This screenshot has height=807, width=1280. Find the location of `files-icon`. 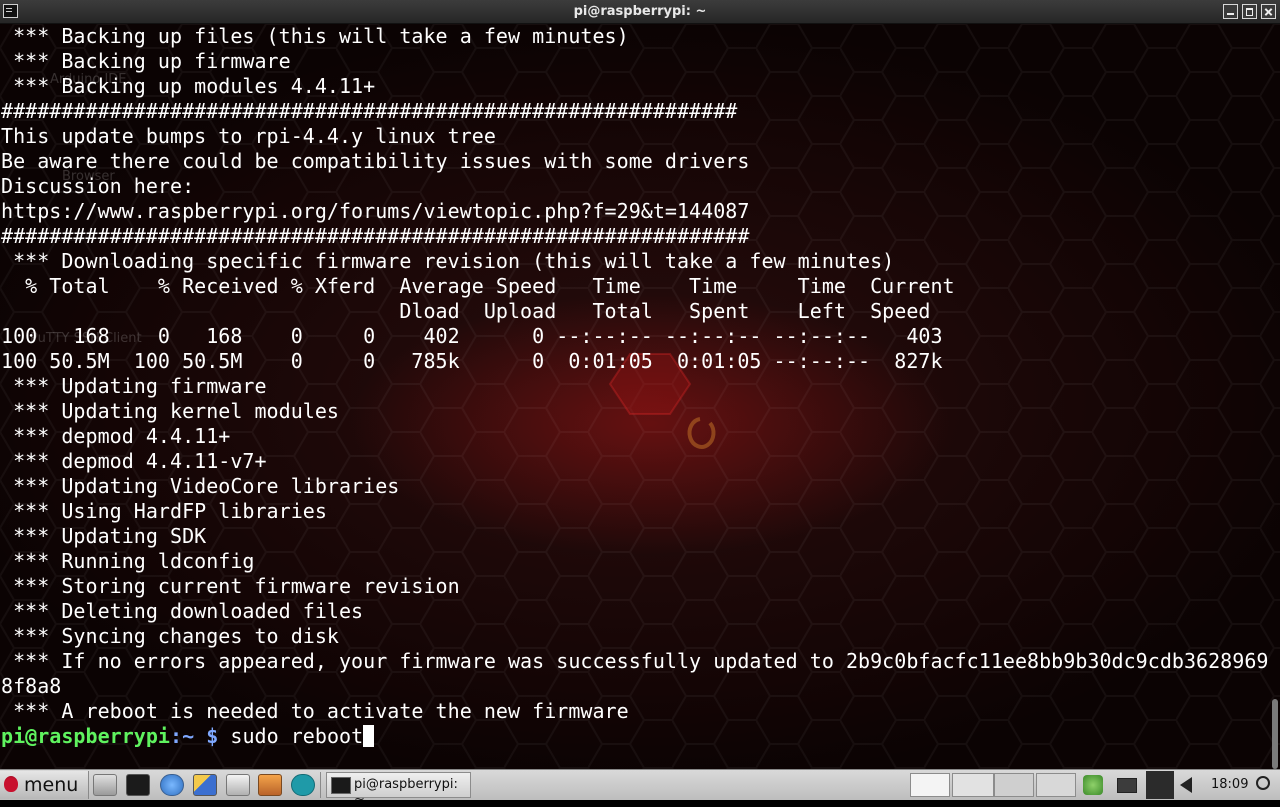

files-icon is located at coordinates (238, 785).